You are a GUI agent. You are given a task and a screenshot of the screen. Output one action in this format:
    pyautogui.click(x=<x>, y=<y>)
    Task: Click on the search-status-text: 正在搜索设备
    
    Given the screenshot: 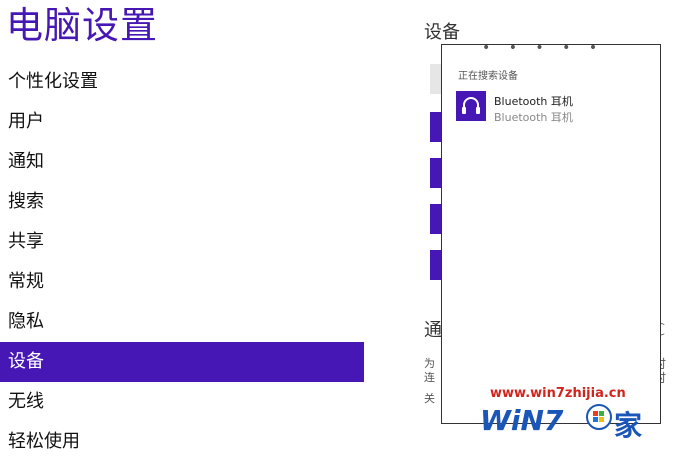 What is the action you would take?
    pyautogui.click(x=488, y=76)
    